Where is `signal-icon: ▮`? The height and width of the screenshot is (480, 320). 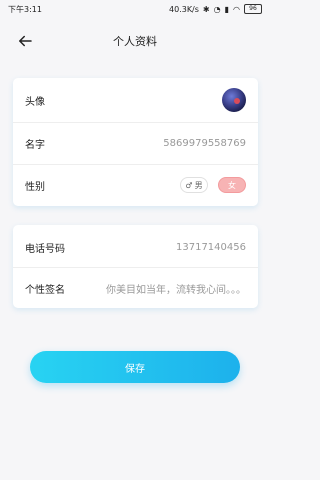
signal-icon: ▮ is located at coordinates (227, 9).